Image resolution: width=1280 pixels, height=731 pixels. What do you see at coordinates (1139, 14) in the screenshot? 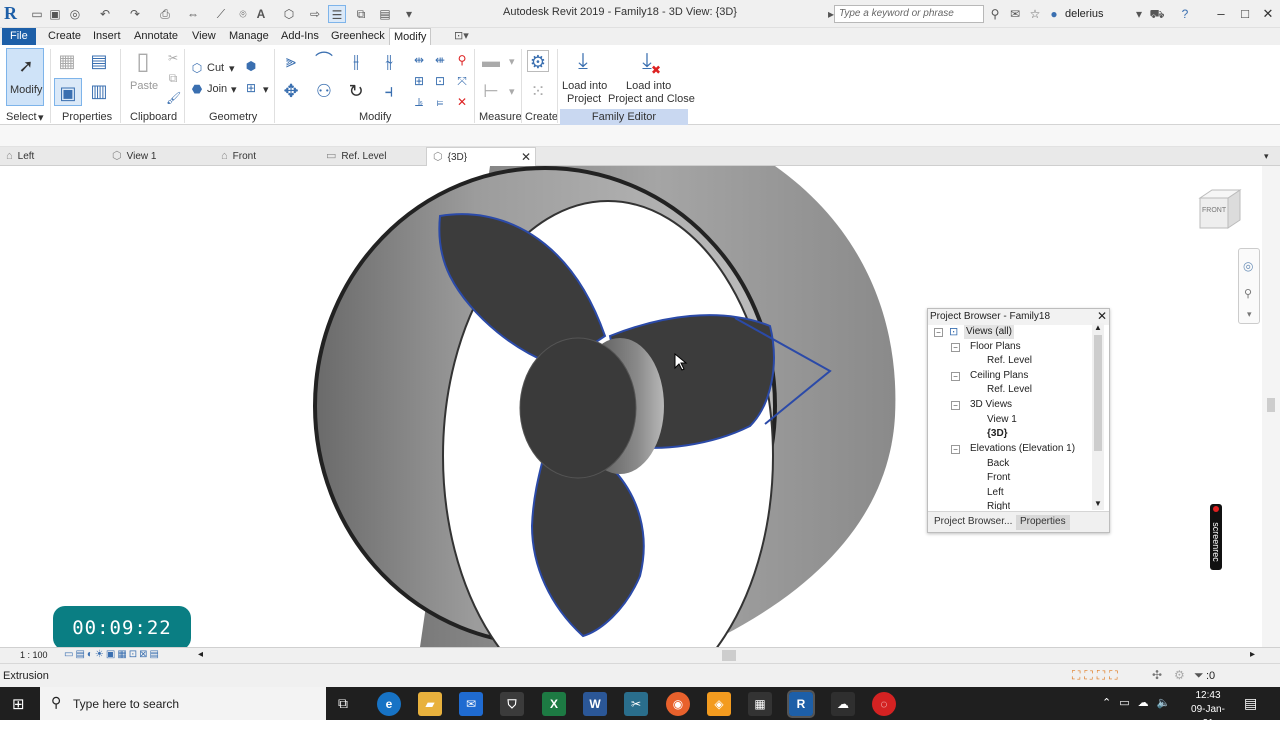
I see `user-dropdown-icon: ▾` at bounding box center [1139, 14].